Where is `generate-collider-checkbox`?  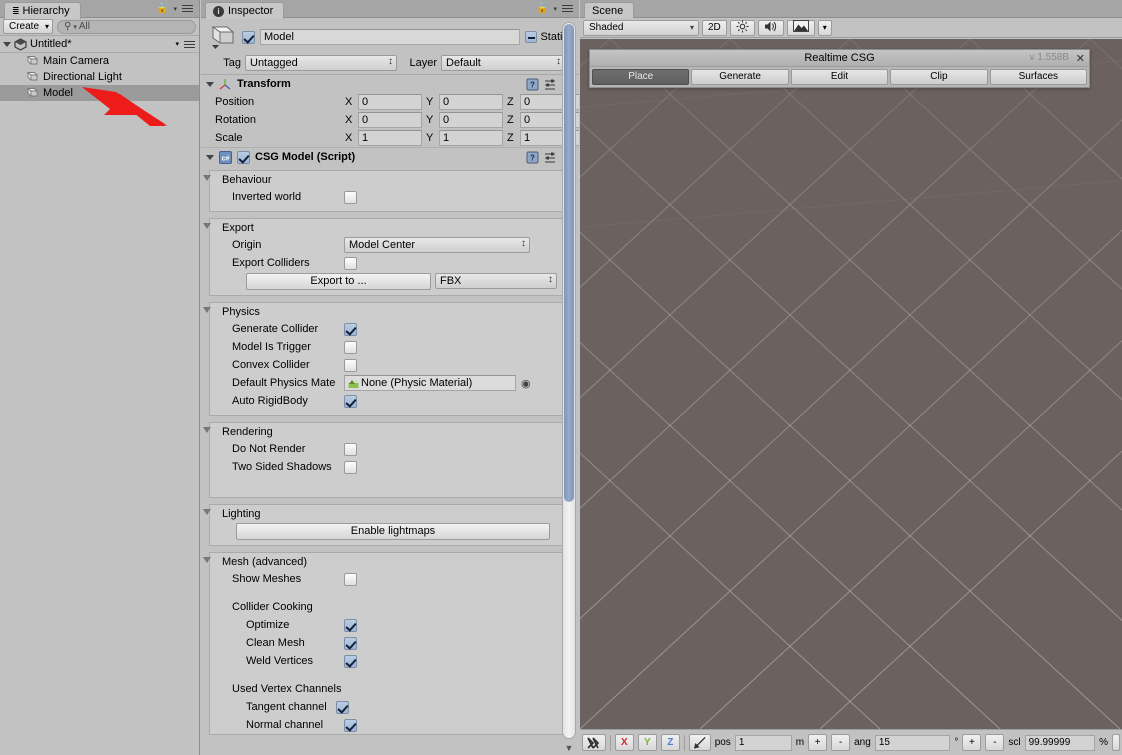 generate-collider-checkbox is located at coordinates (350, 329).